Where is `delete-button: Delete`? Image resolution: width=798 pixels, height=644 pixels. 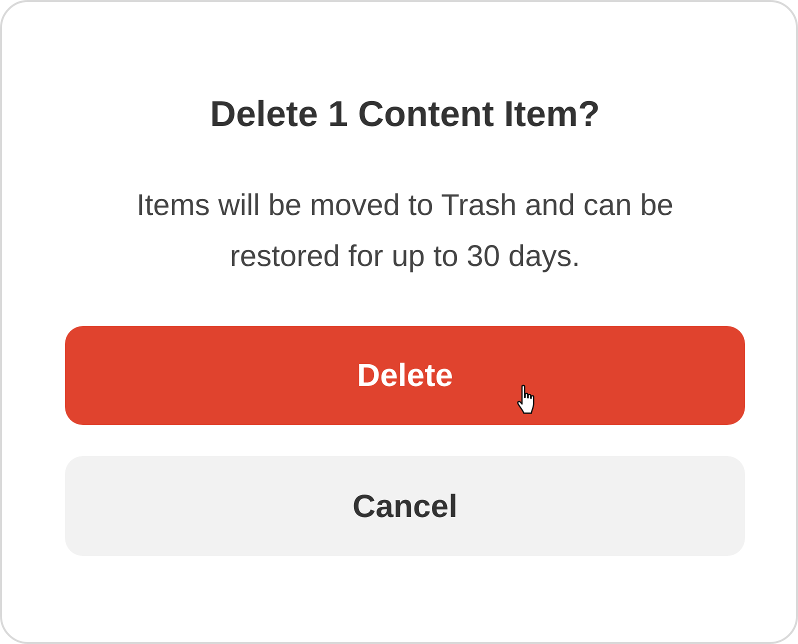
delete-button: Delete is located at coordinates (405, 375).